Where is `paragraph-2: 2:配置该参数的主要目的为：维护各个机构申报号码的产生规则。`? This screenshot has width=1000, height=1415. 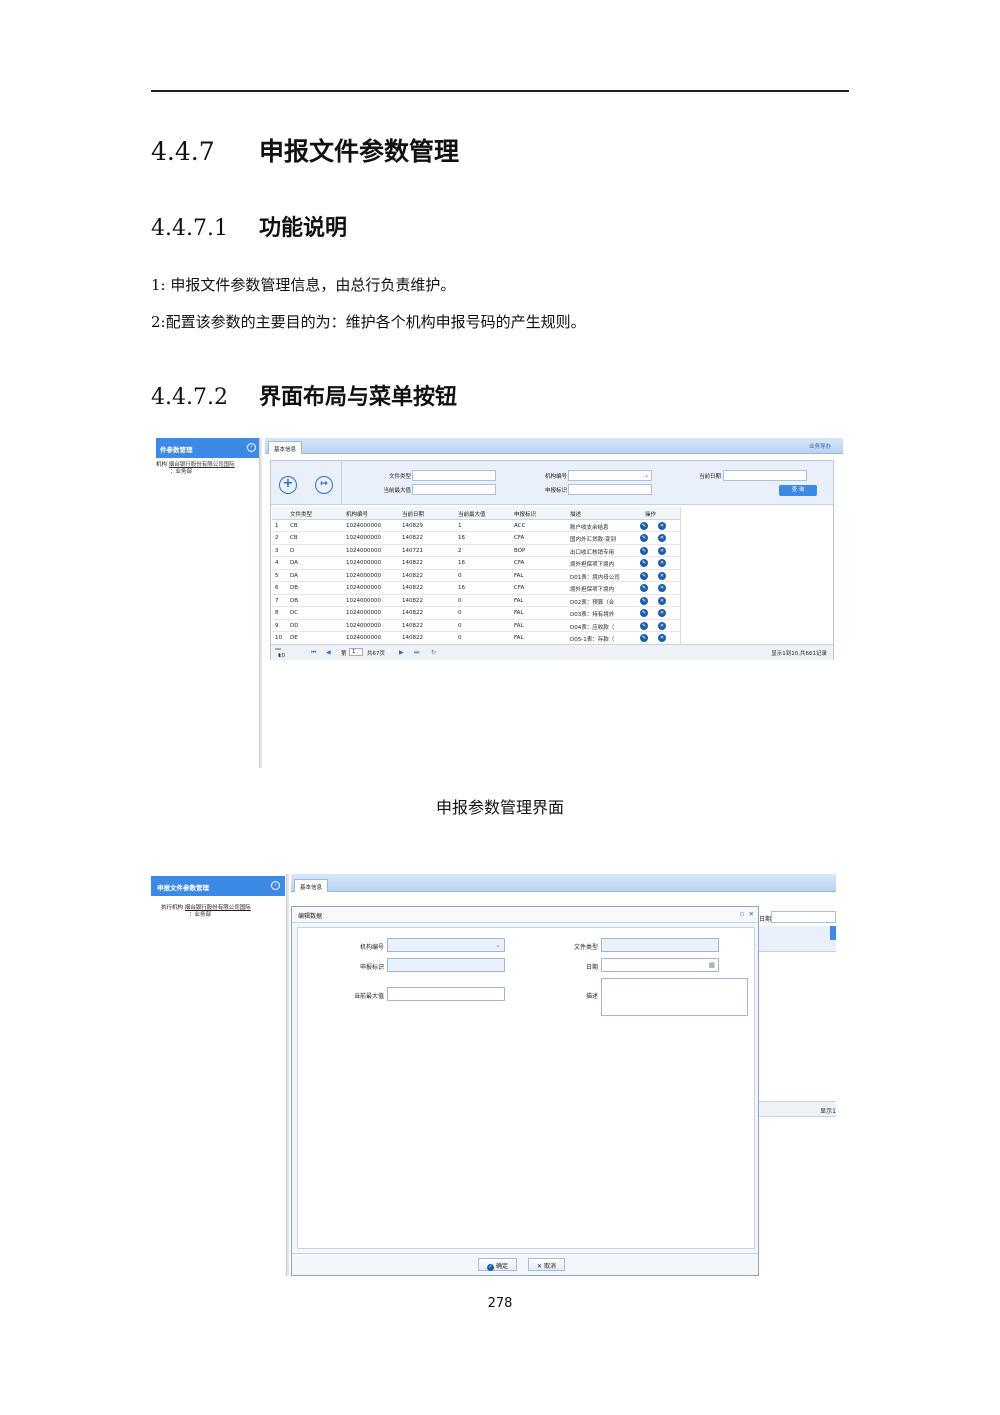
paragraph-2: 2:配置该参数的主要目的为：维护各个机构申报号码的产生规则。 is located at coordinates (368, 322).